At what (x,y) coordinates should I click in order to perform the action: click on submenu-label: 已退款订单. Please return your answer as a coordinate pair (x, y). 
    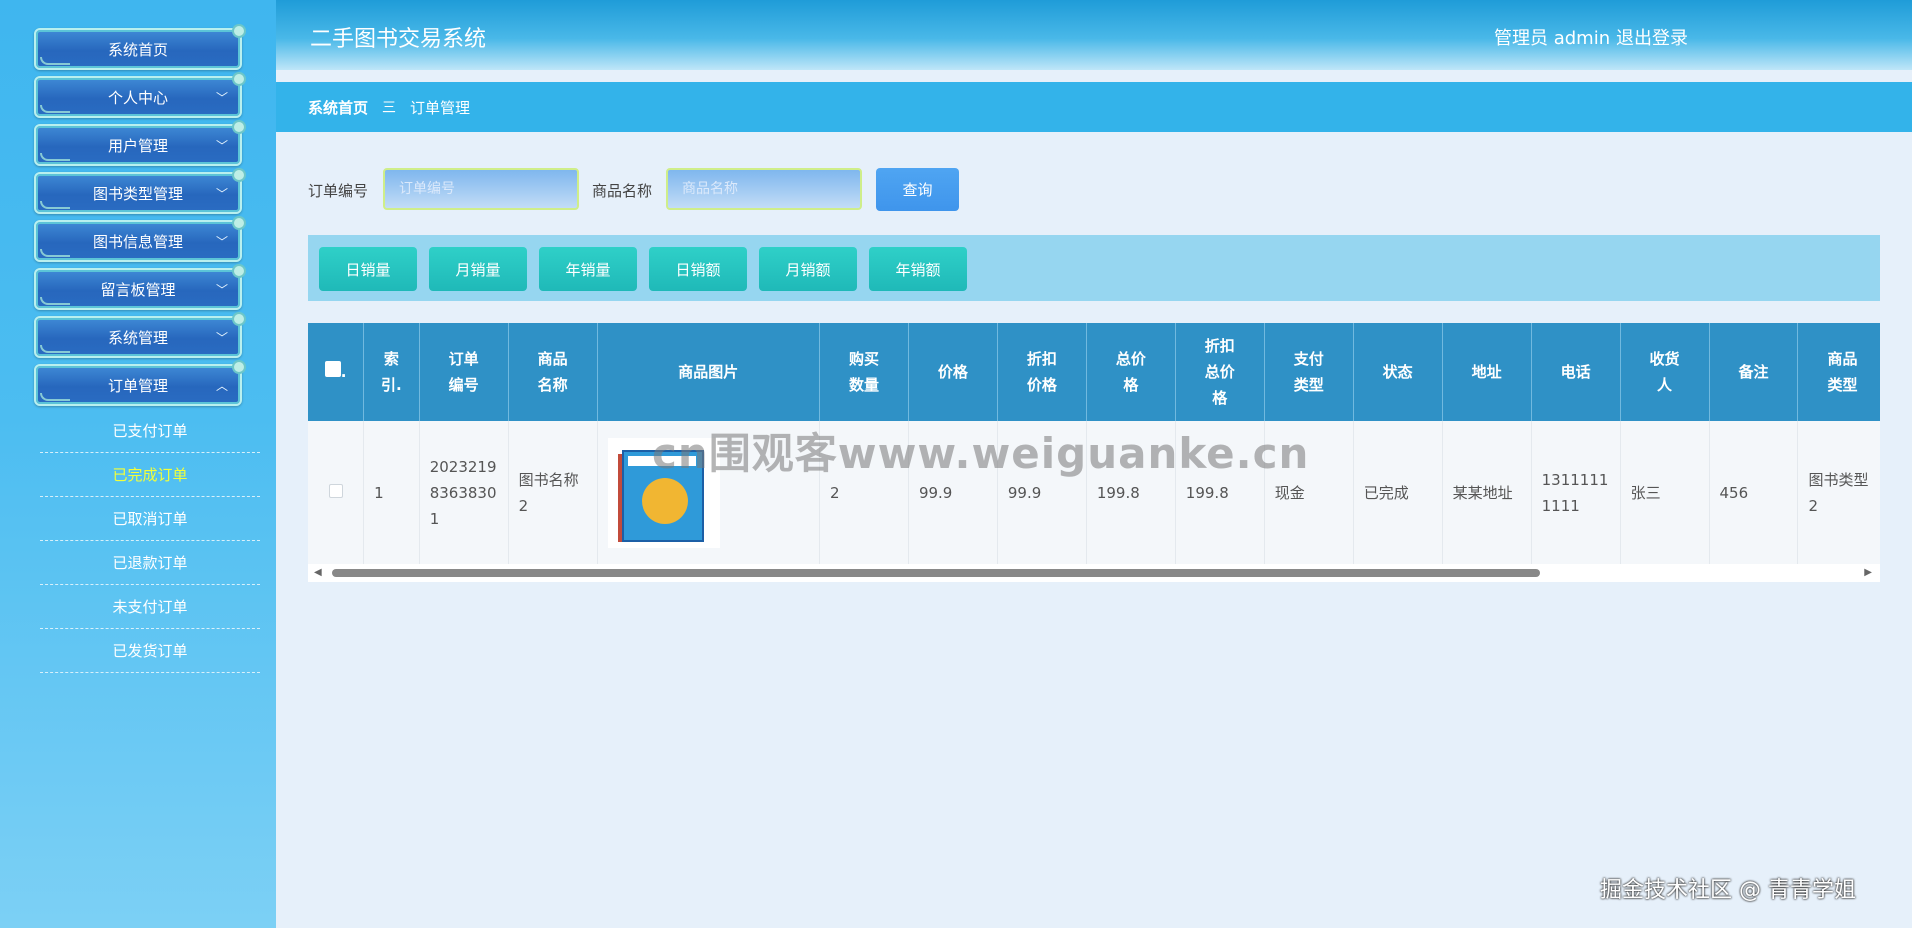
    Looking at the image, I should click on (150, 563).